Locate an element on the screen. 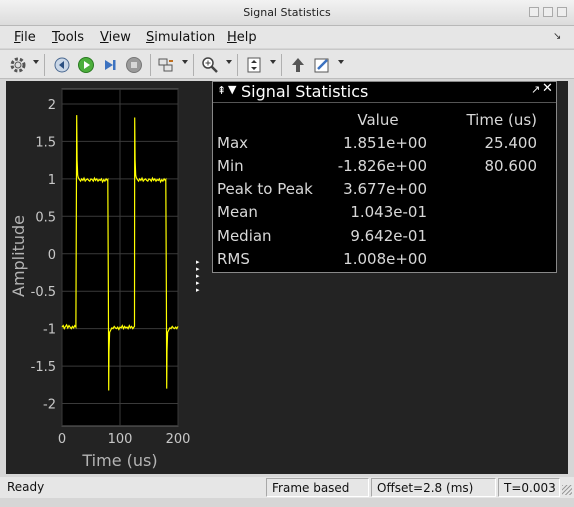 Image resolution: width=574 pixels, height=507 pixels. collapse-icon: ▼ is located at coordinates (232, 89).